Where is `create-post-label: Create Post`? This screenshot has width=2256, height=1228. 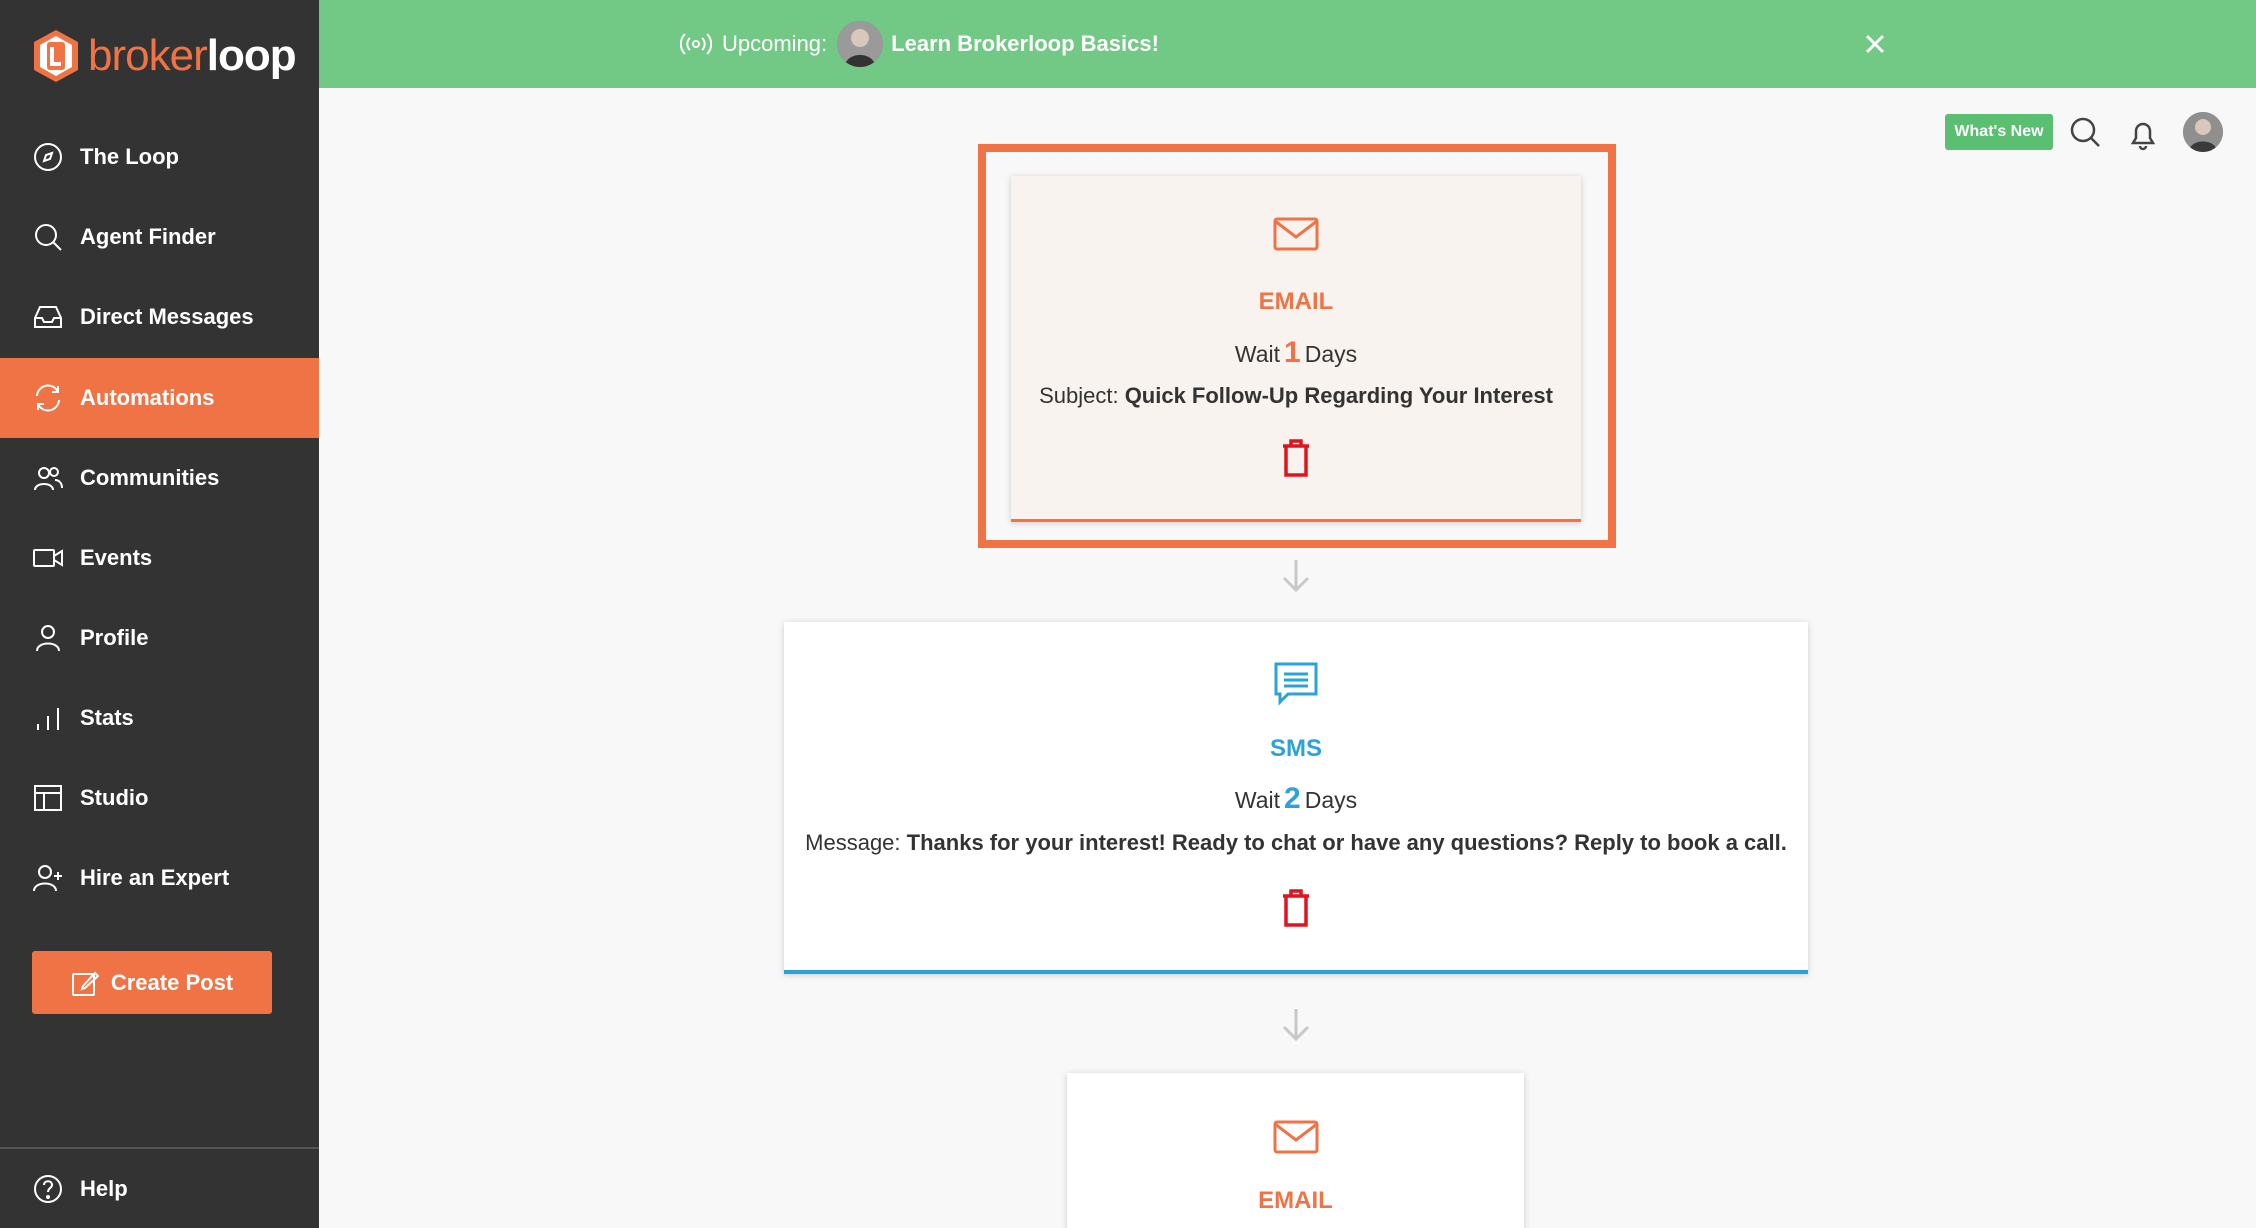
create-post-label: Create Post is located at coordinates (172, 982).